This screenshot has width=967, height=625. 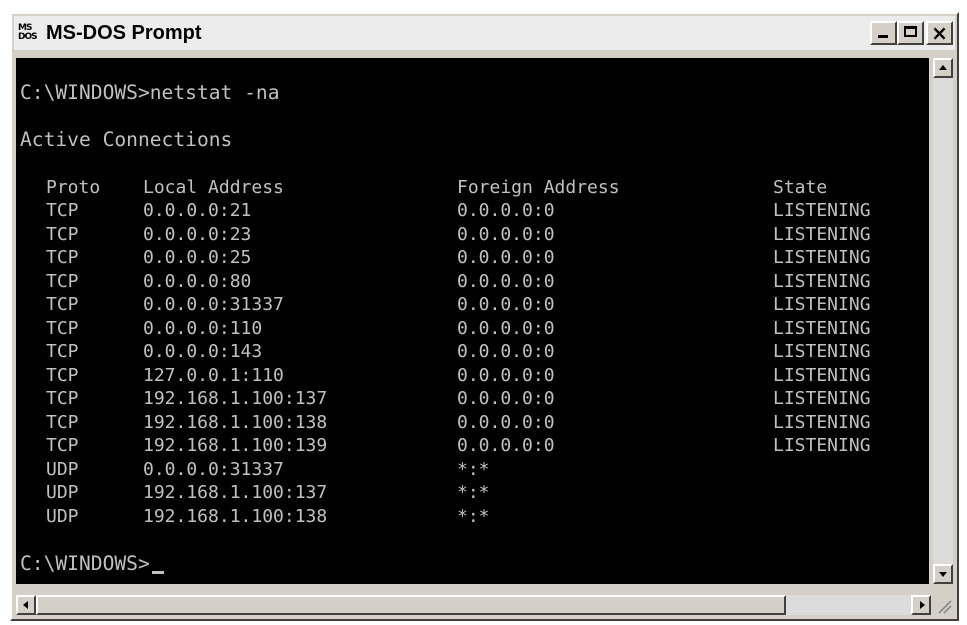 What do you see at coordinates (943, 321) in the screenshot?
I see `vertical-scrollbar` at bounding box center [943, 321].